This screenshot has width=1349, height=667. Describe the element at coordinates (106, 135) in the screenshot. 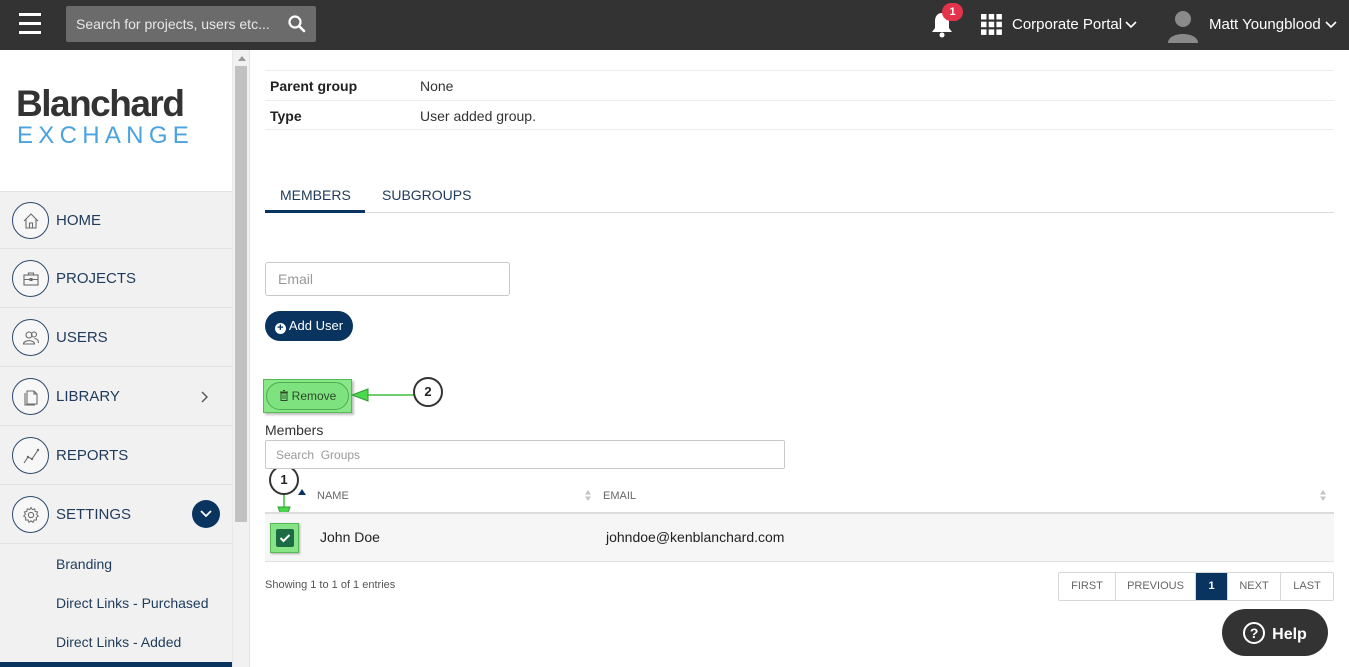

I see `logo-wordmark-bottom: EXCHANGE` at that location.